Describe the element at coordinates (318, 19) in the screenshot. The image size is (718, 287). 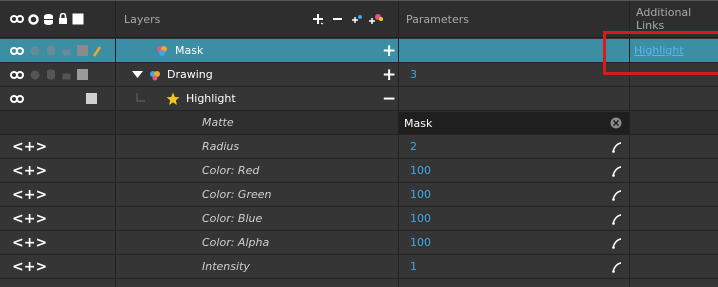
I see `add-layer-button` at that location.